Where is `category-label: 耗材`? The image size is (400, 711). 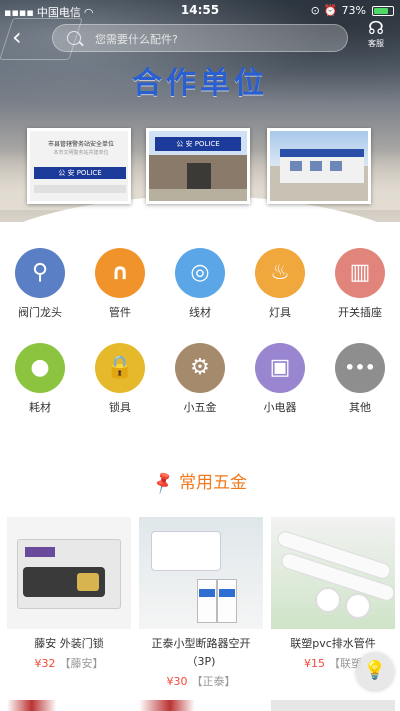 category-label: 耗材 is located at coordinates (40, 407).